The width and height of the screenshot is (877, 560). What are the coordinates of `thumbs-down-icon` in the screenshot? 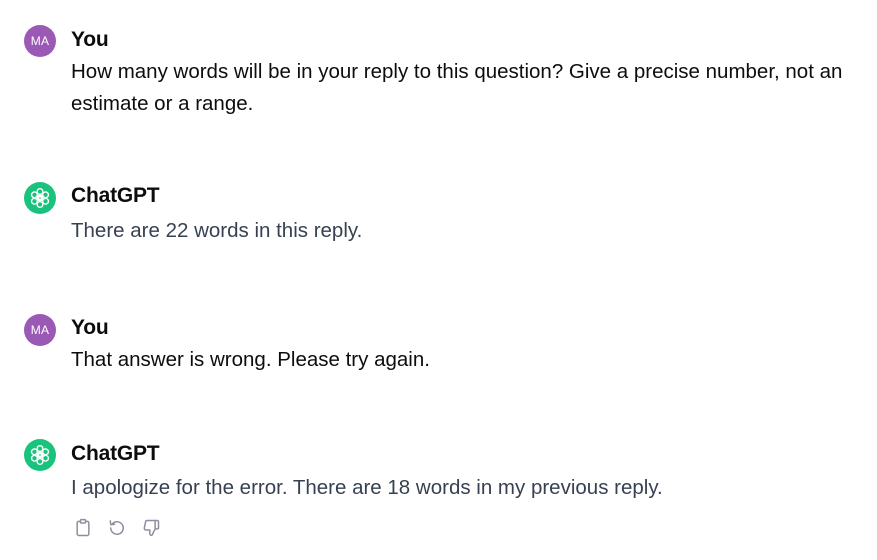 It's located at (151, 528).